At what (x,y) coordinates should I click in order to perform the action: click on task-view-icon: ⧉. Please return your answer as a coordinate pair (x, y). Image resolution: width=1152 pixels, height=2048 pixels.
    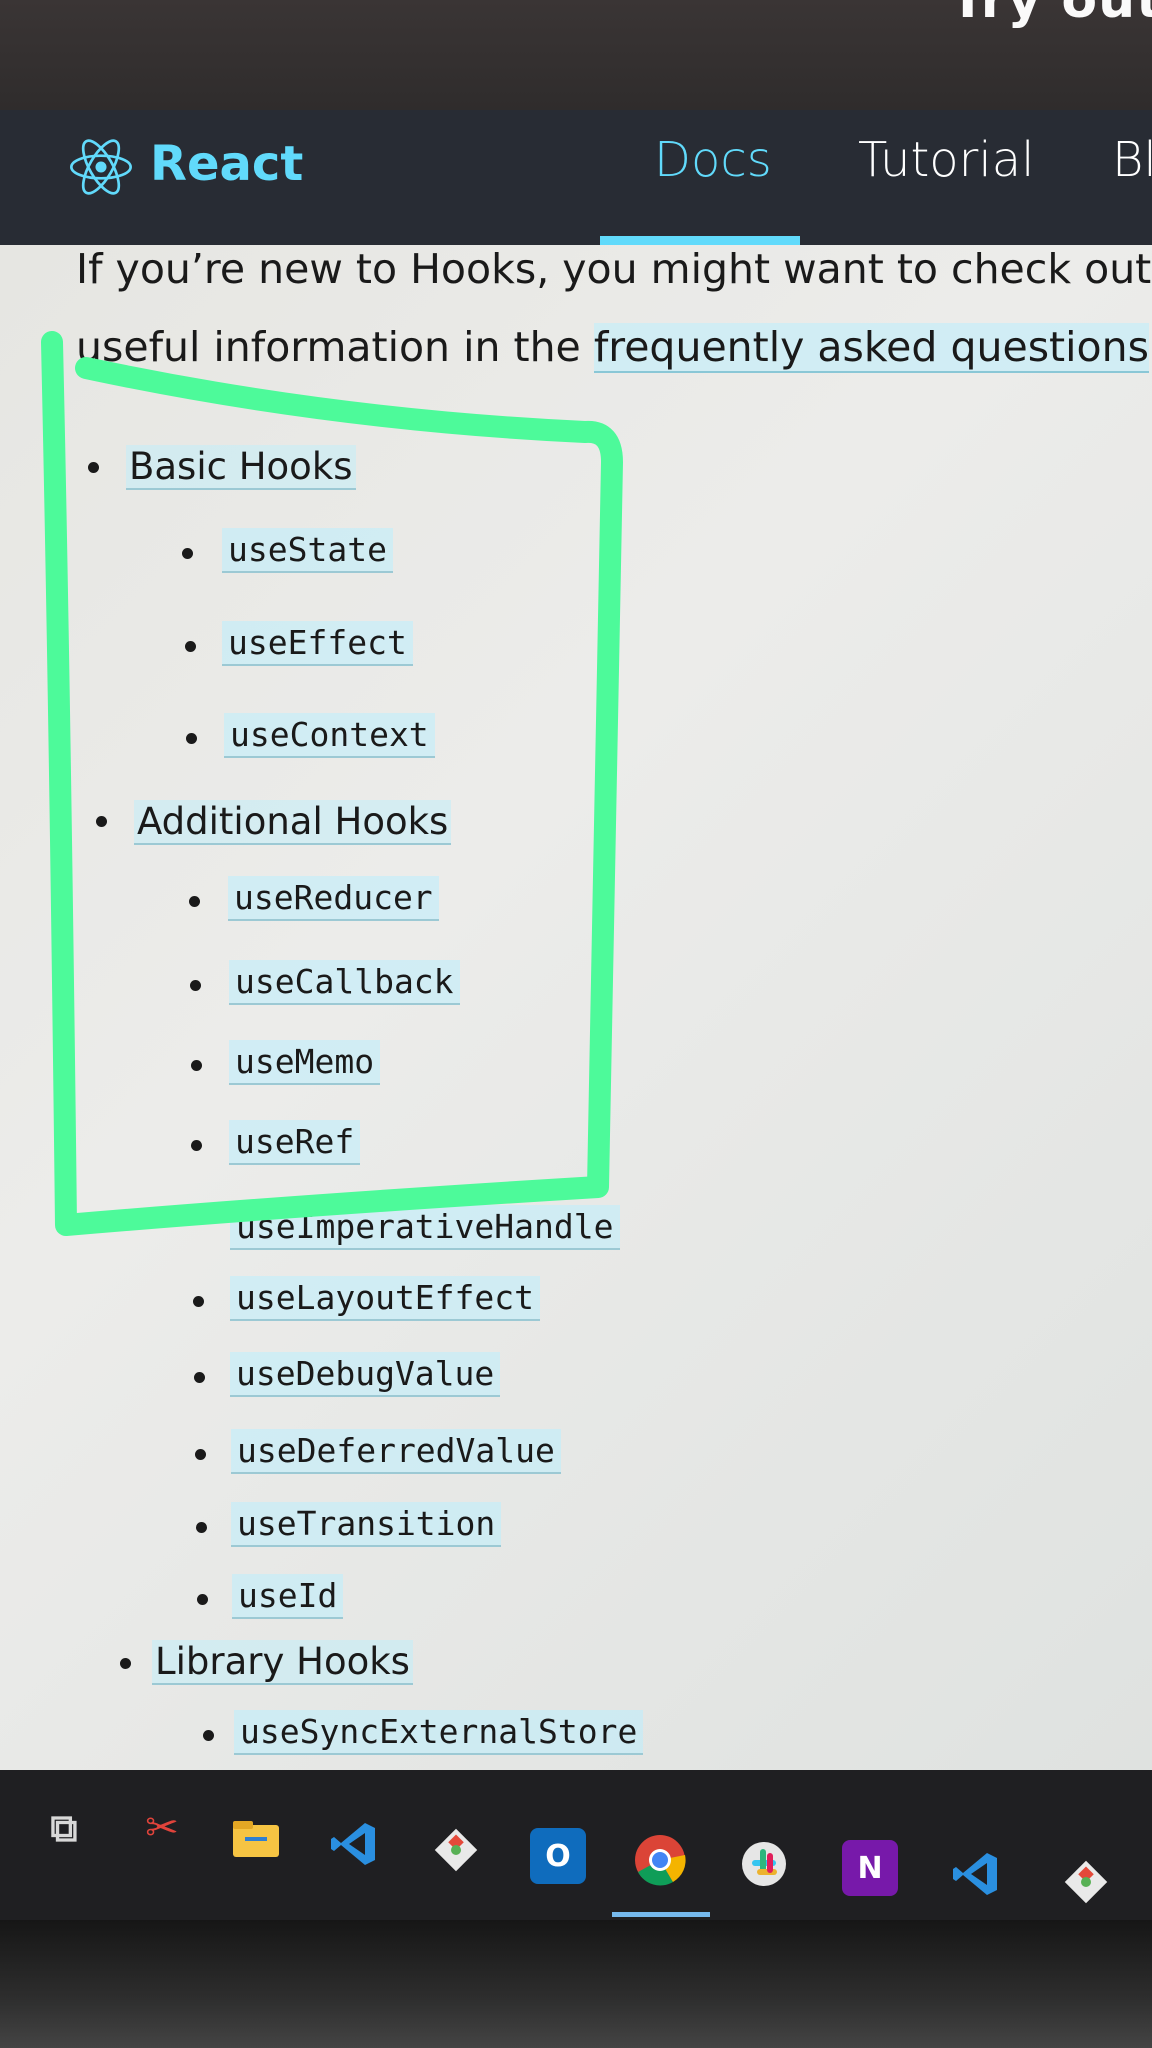
    Looking at the image, I should click on (64, 1828).